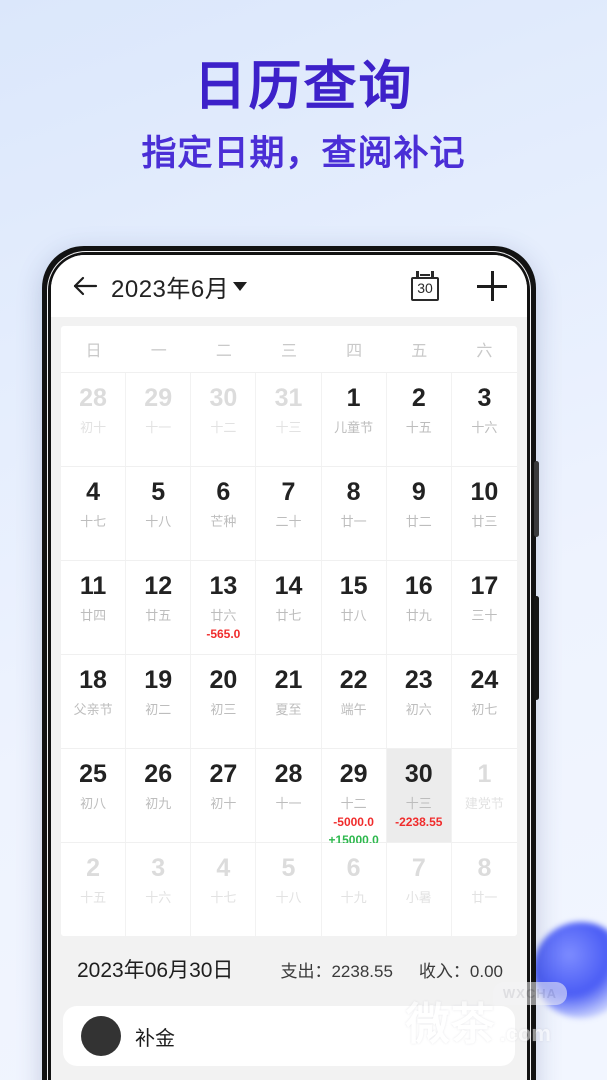 The image size is (607, 1080). What do you see at coordinates (93, 774) in the screenshot?
I see `day-number: 25` at bounding box center [93, 774].